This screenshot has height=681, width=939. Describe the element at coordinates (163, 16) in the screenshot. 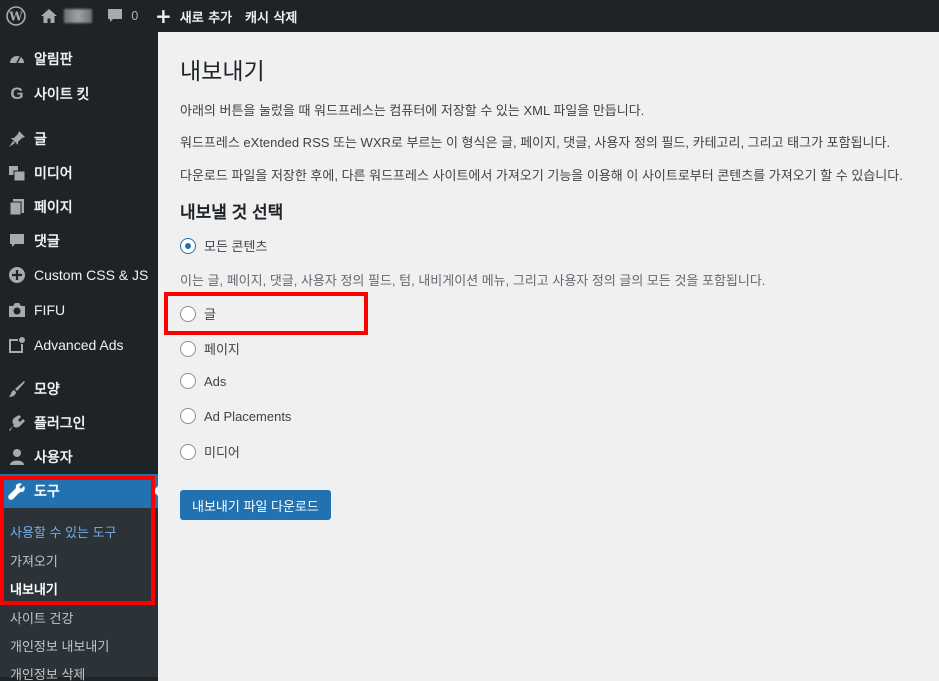

I see `plus-icon: +` at that location.